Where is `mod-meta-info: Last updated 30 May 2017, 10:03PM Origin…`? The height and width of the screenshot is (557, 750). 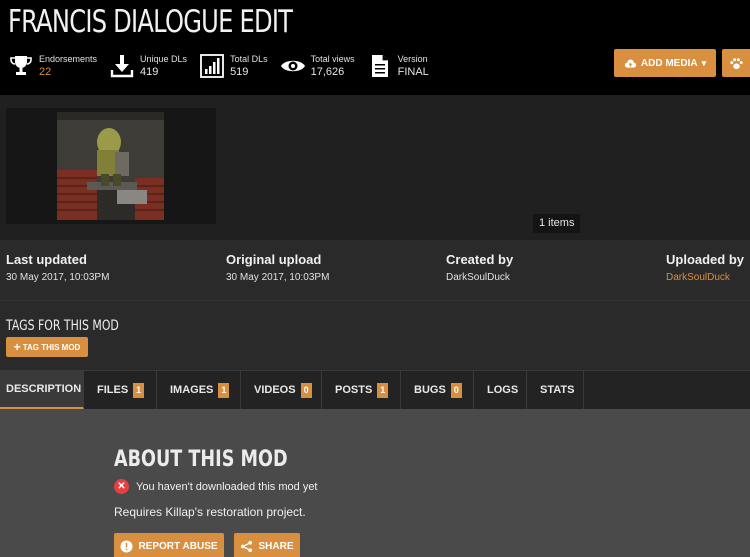 mod-meta-info: Last updated 30 May 2017, 10:03PM Origin… is located at coordinates (375, 270).